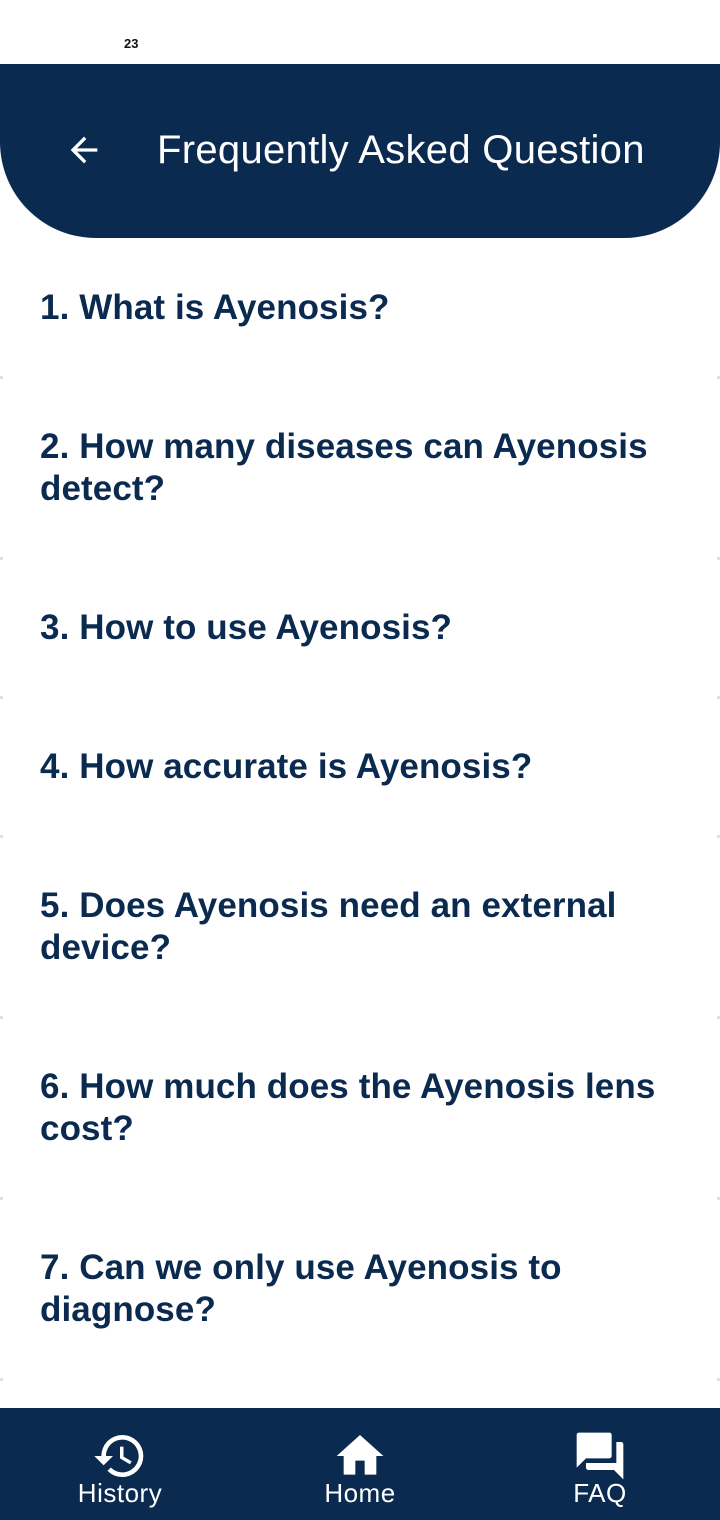 The image size is (720, 1520). I want to click on faq-question: 6. How much does the Ayenosis lens cost?, so click(348, 1107).